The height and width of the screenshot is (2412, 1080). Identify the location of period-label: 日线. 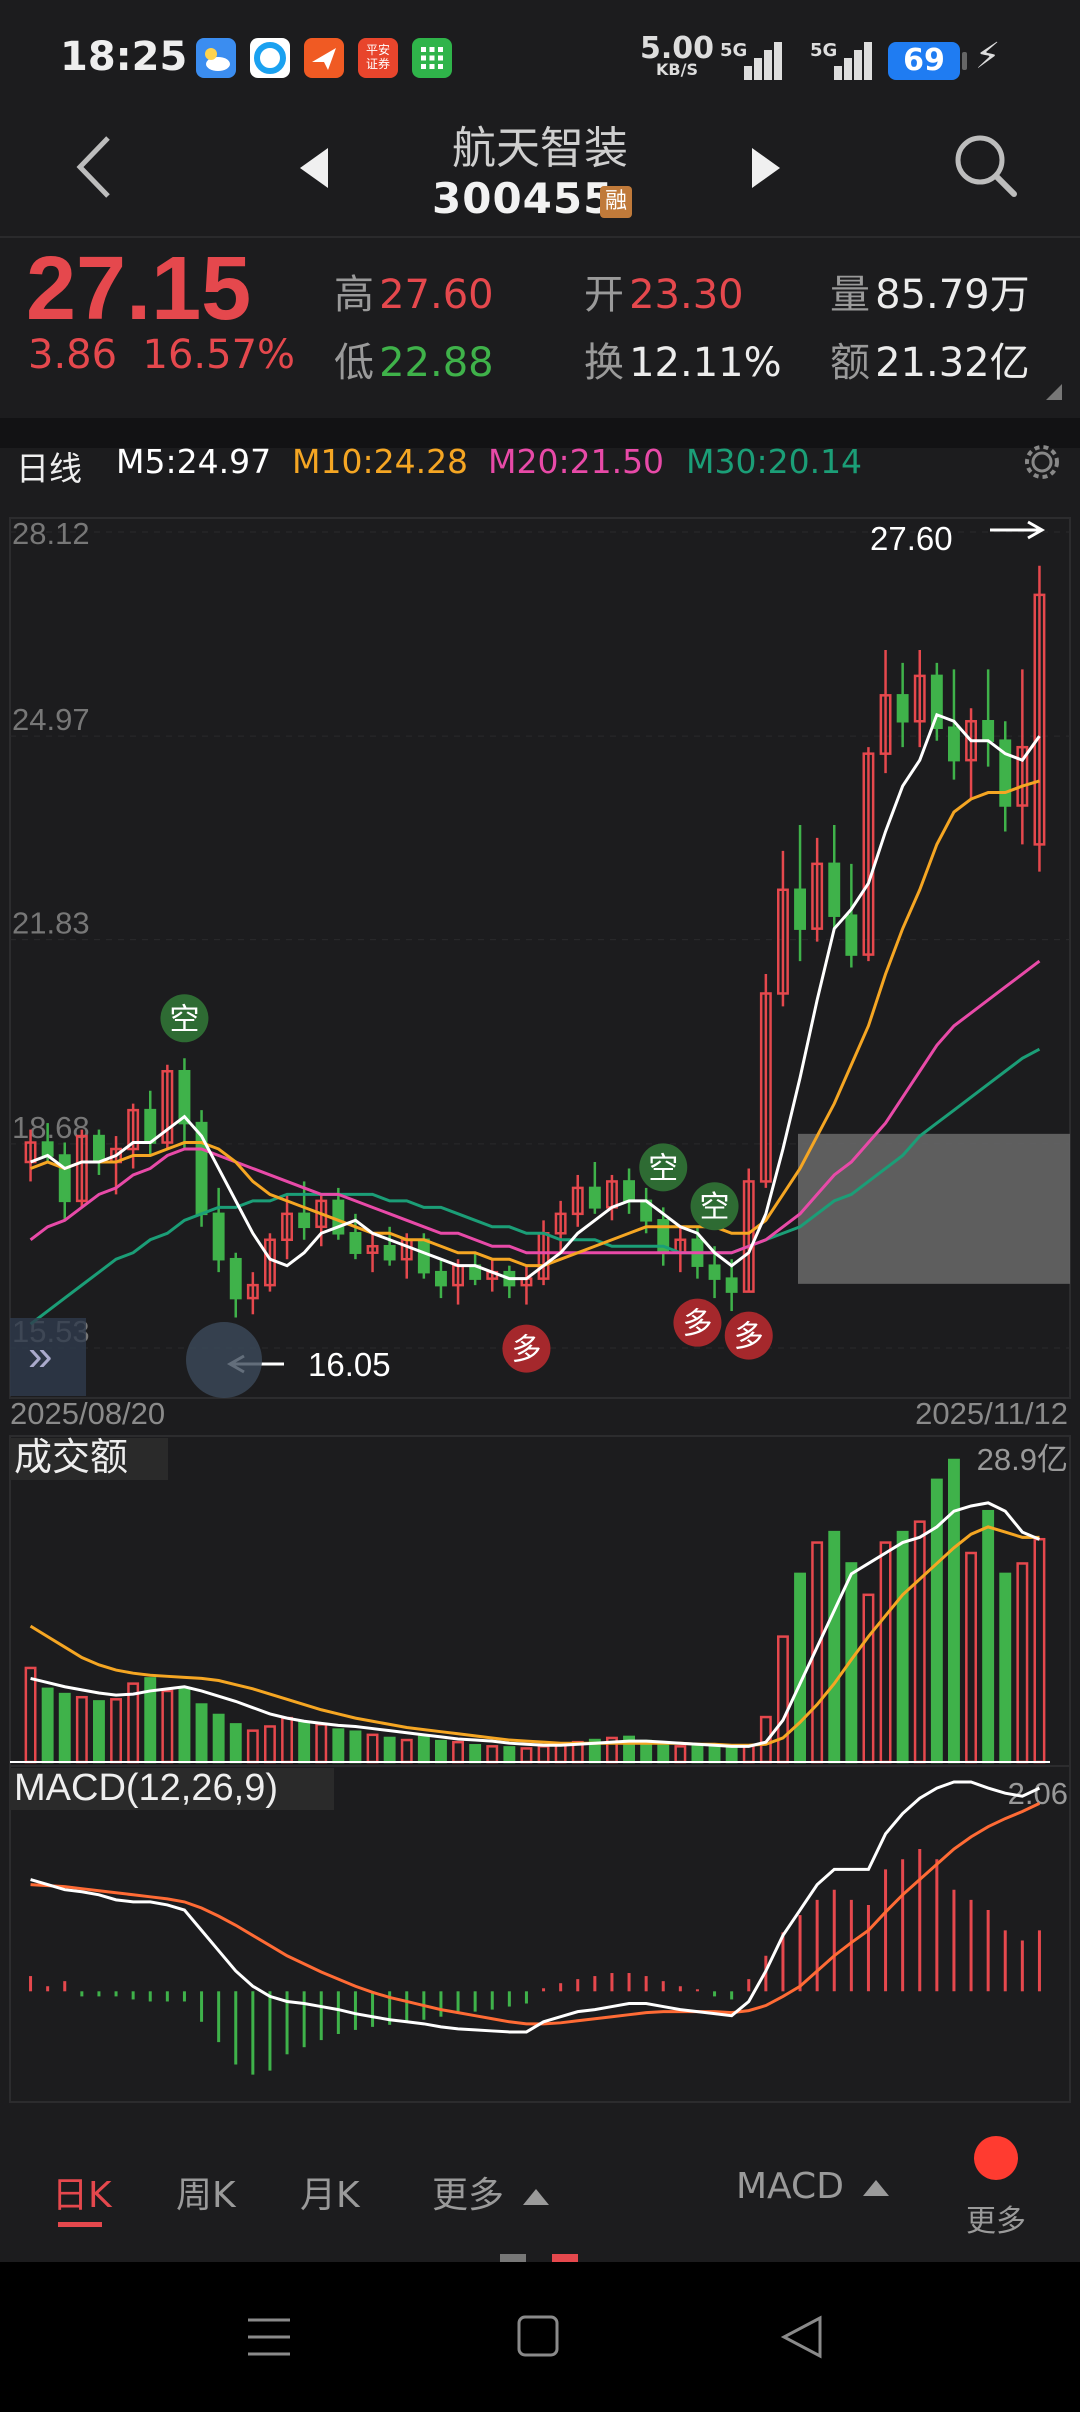
(49, 466).